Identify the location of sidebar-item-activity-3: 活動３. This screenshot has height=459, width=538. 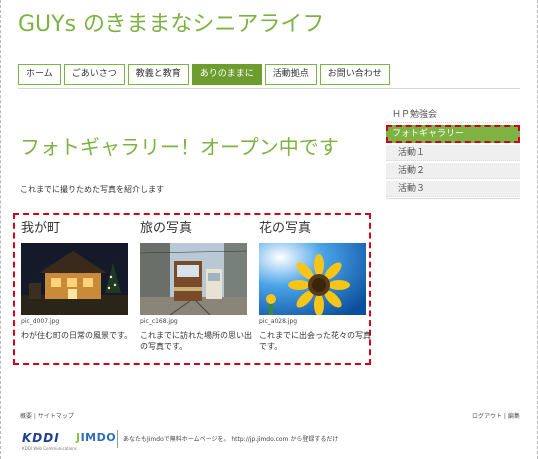
(453, 189).